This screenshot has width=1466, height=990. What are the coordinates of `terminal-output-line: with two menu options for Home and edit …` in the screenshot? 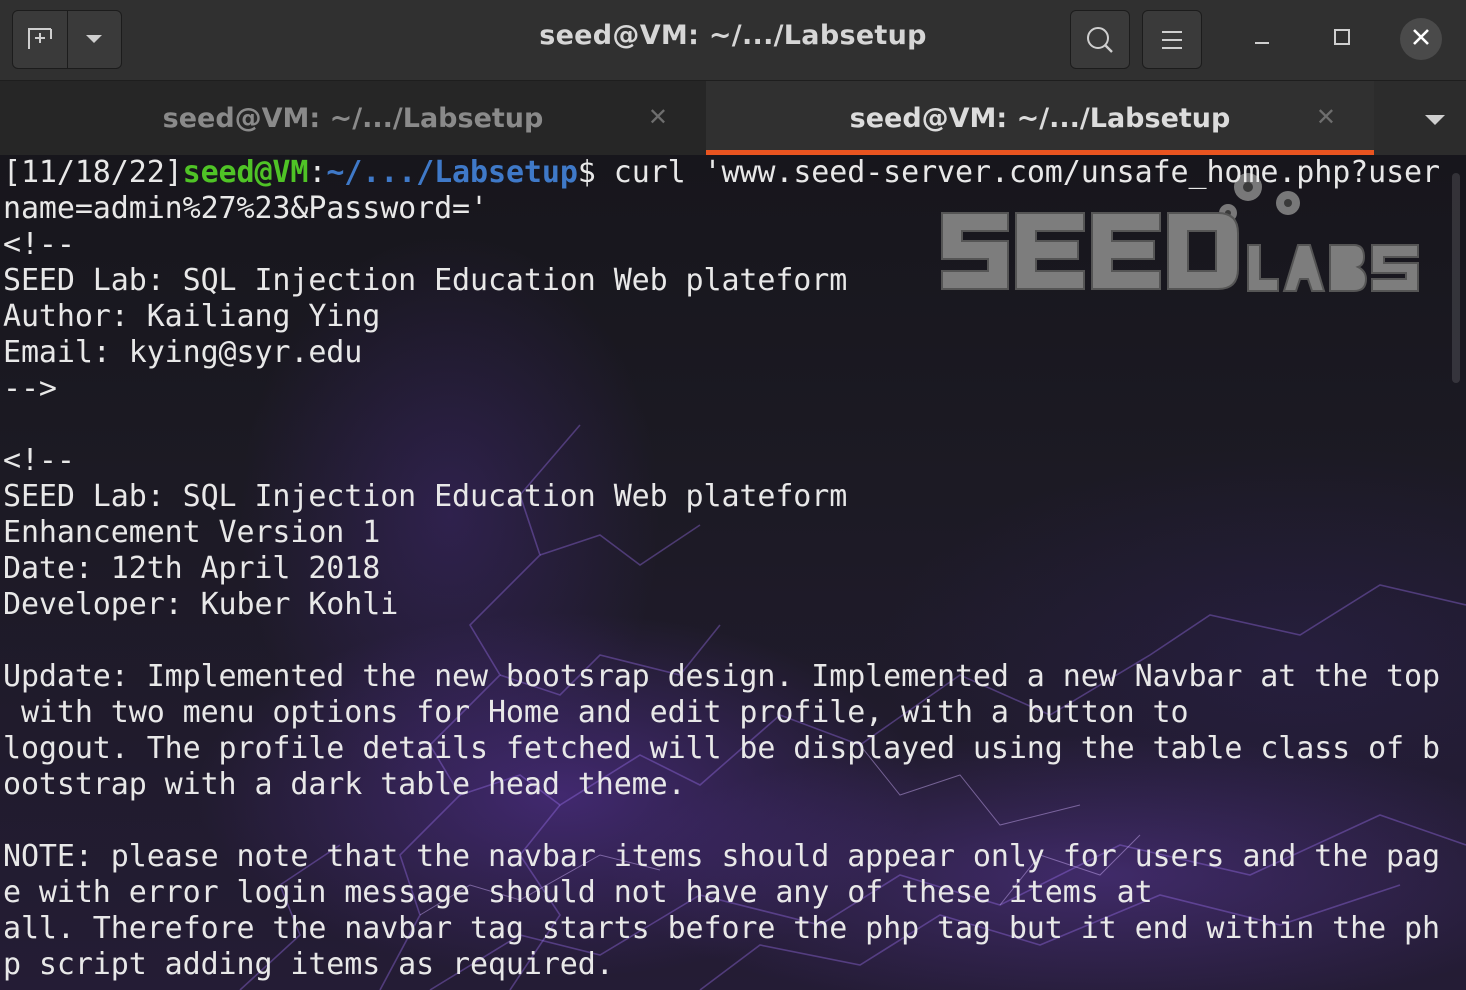 It's located at (596, 712).